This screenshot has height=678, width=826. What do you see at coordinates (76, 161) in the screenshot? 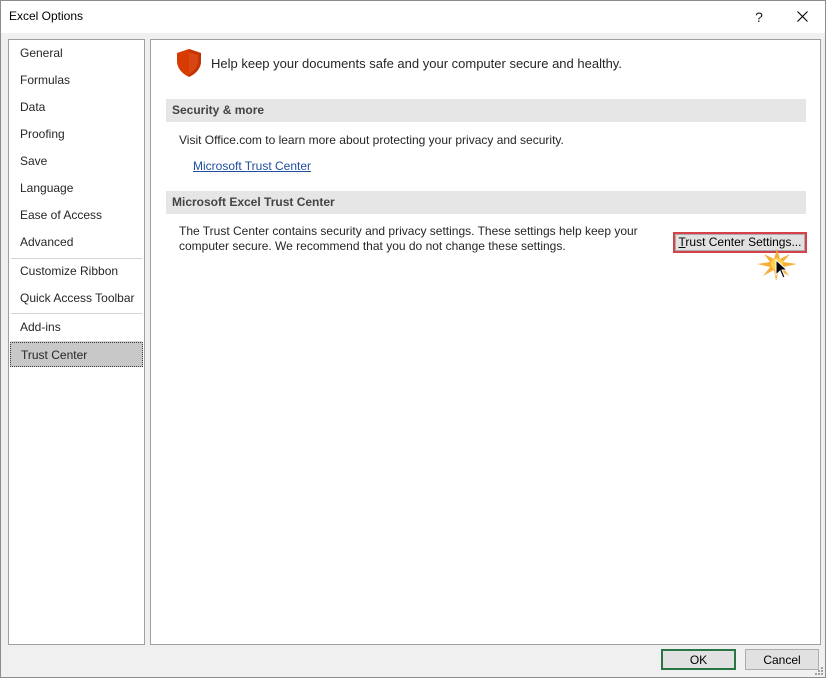
I see `nav-item-save: Save` at bounding box center [76, 161].